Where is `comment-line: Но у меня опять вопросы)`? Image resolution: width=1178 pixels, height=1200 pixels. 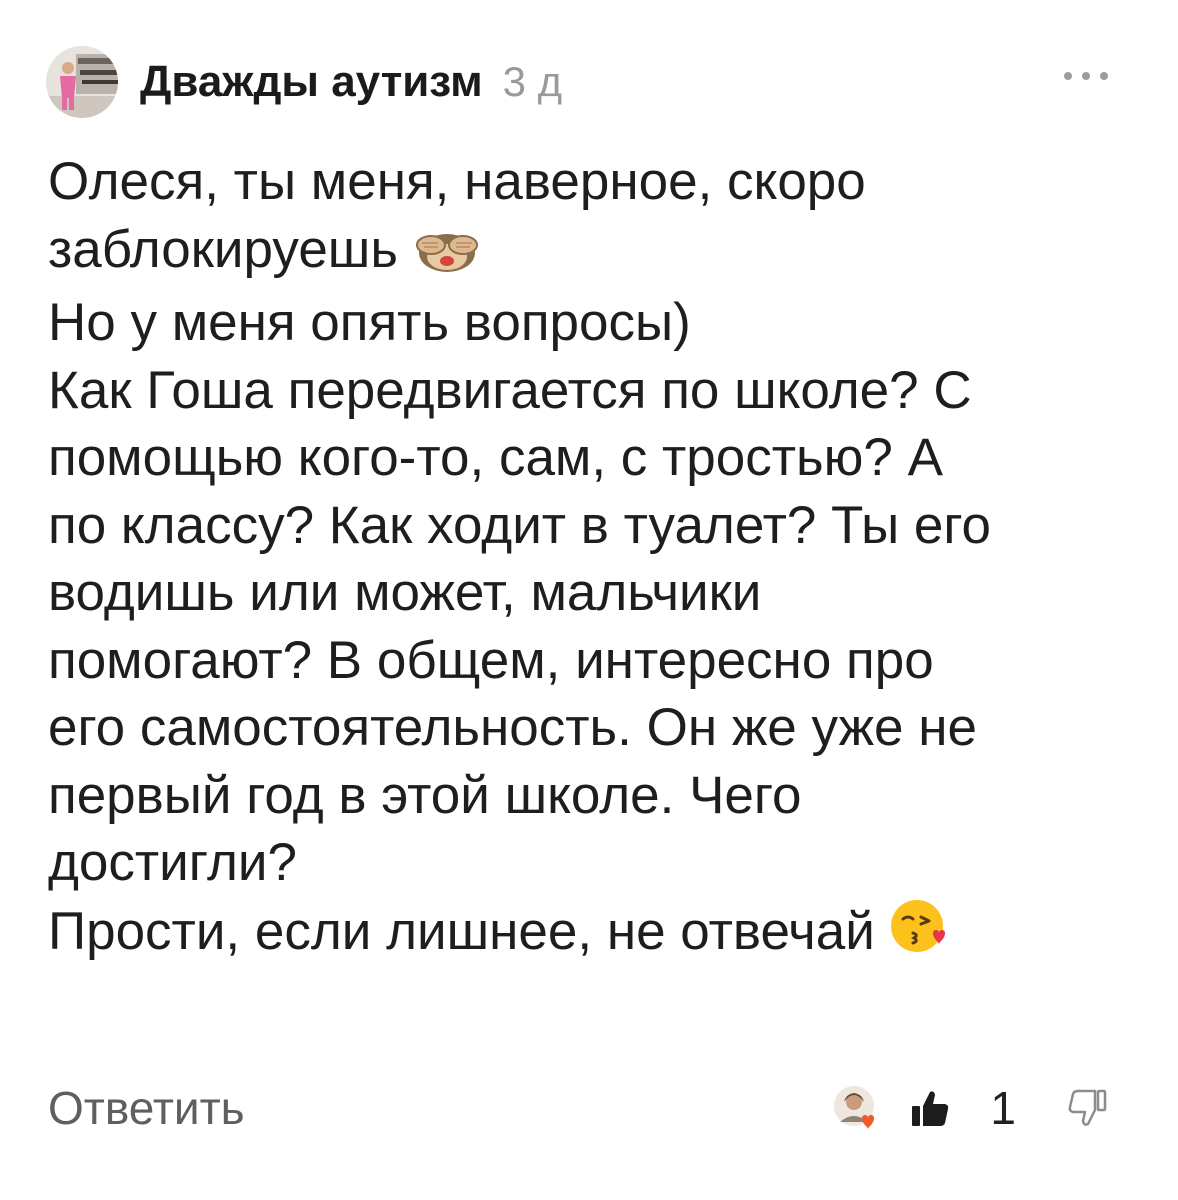 comment-line: Но у меня опять вопросы) is located at coordinates (369, 322).